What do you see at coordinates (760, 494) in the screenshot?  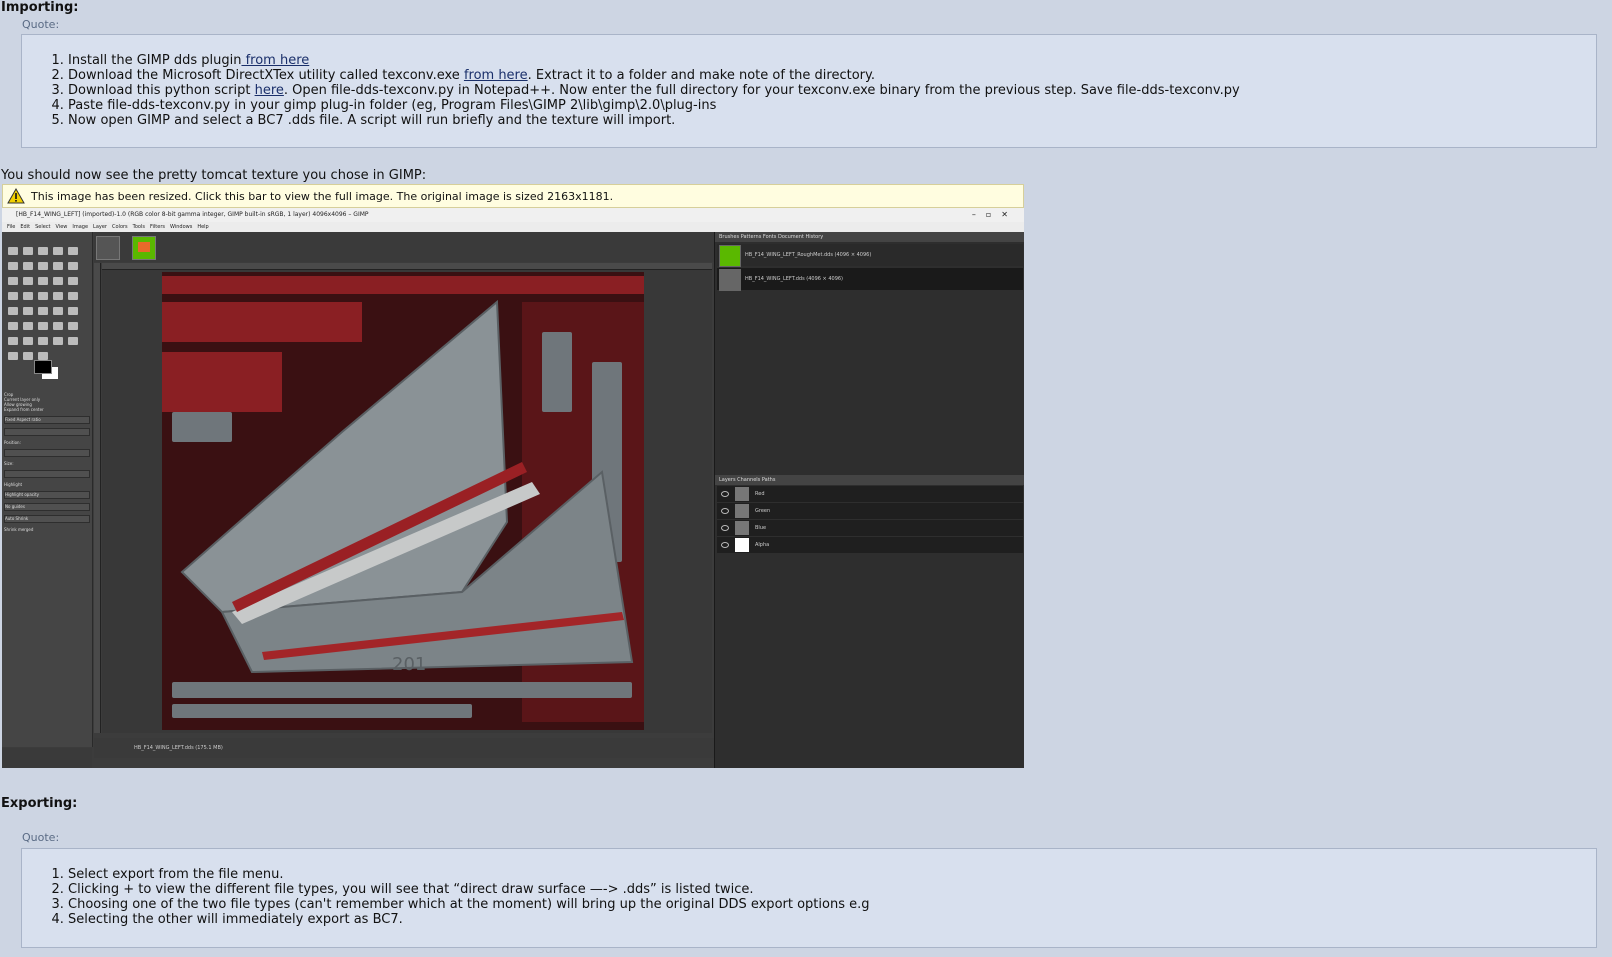 I see `channel-label: Red` at bounding box center [760, 494].